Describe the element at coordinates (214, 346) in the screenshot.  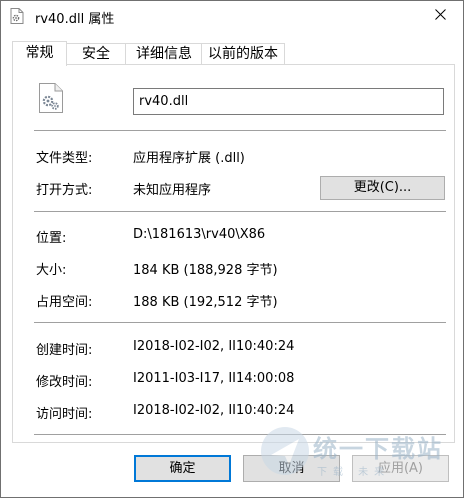
I see `created-value: I2018-I02-I02, II10:40:24` at that location.